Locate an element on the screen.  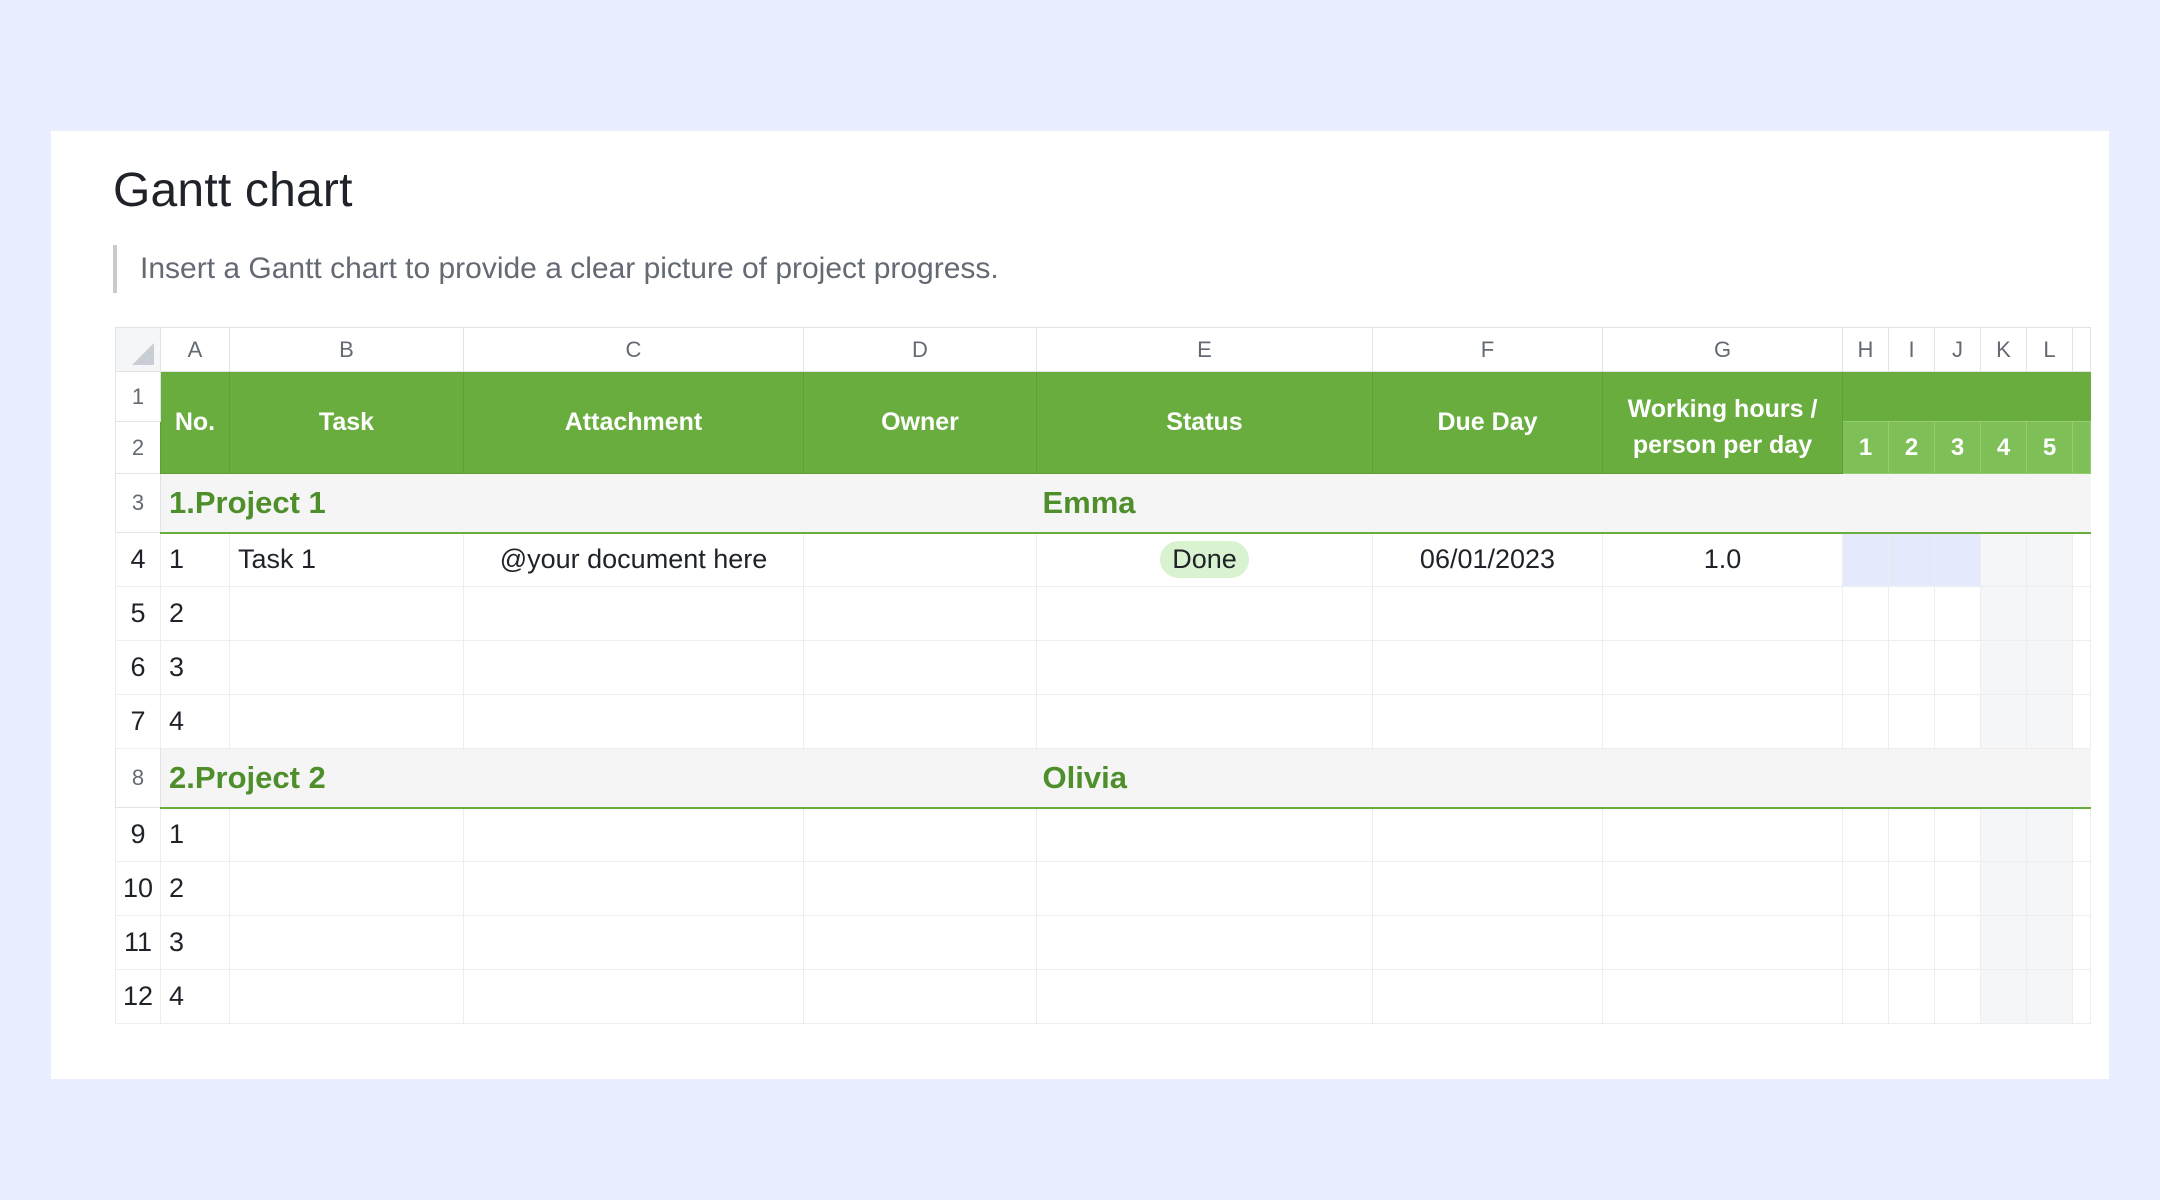
task-name-cell: Task 1 is located at coordinates (346, 559).